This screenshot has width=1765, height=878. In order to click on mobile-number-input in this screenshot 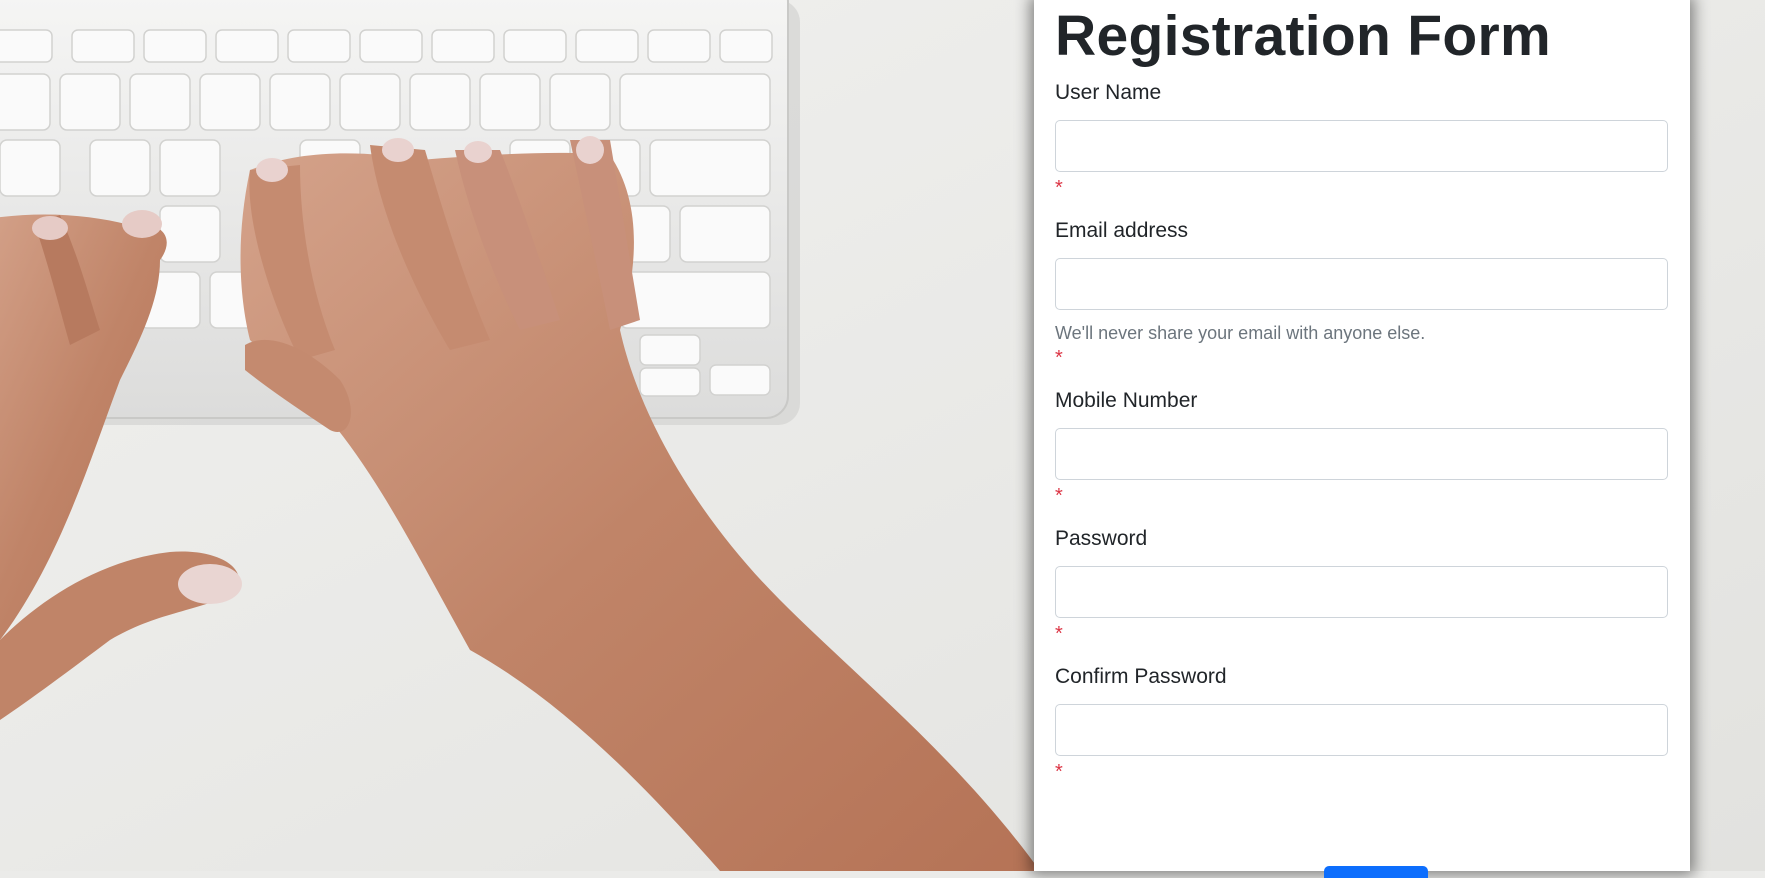, I will do `click(1361, 454)`.